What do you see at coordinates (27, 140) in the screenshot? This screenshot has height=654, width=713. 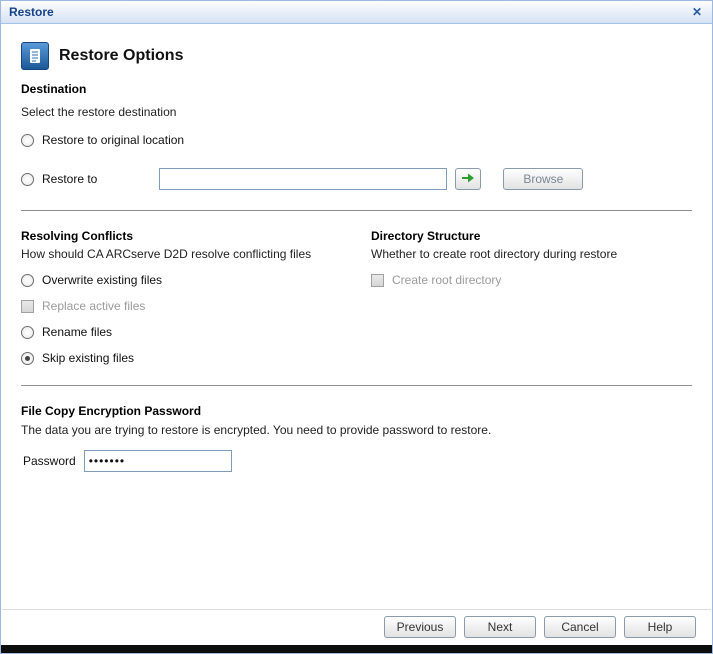 I see `restore-original-location-radio` at bounding box center [27, 140].